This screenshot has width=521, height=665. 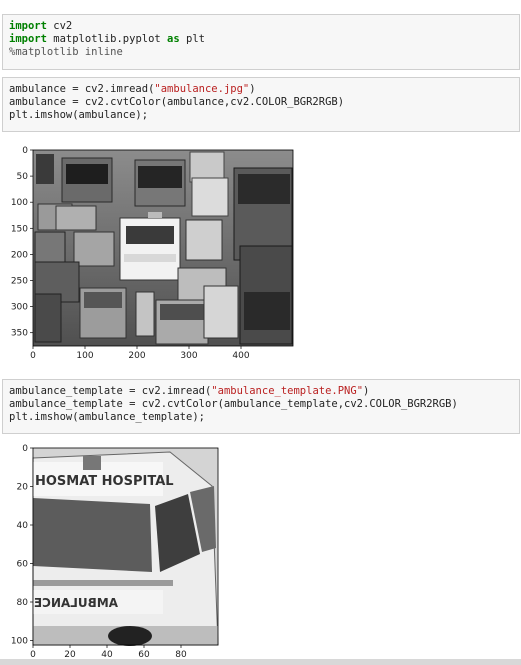 What do you see at coordinates (19, 255) in the screenshot?
I see `y-tick-label: 200` at bounding box center [19, 255].